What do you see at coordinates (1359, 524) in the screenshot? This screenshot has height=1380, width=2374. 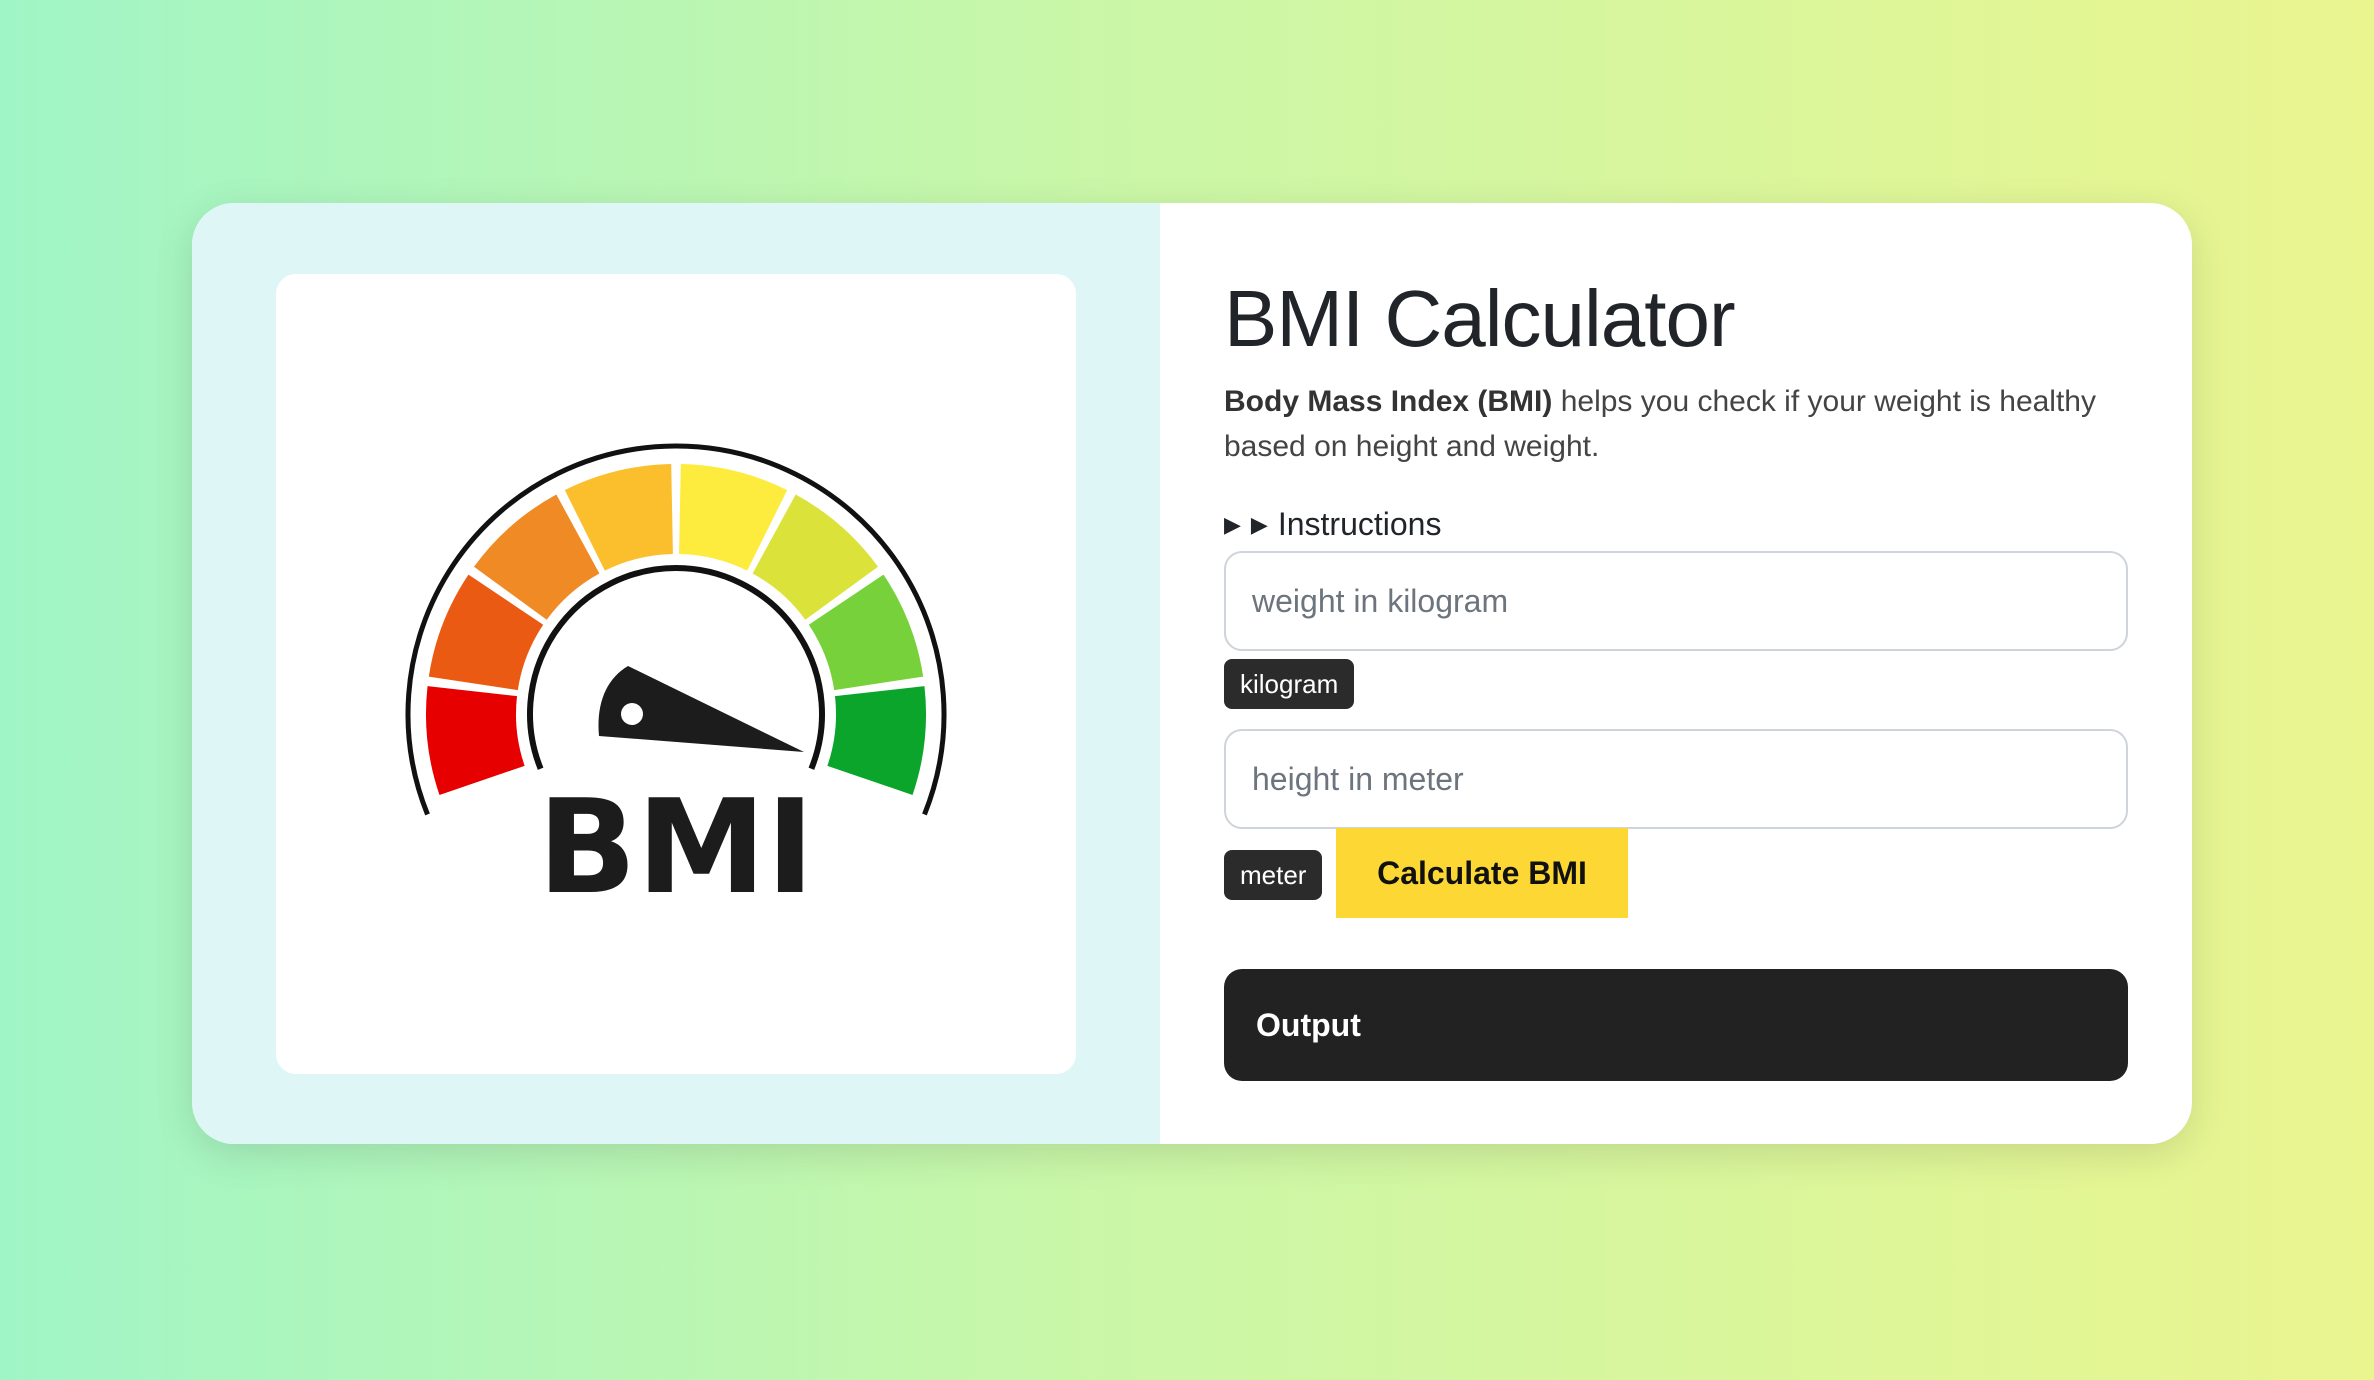 I see `instructions-label: Instructions` at bounding box center [1359, 524].